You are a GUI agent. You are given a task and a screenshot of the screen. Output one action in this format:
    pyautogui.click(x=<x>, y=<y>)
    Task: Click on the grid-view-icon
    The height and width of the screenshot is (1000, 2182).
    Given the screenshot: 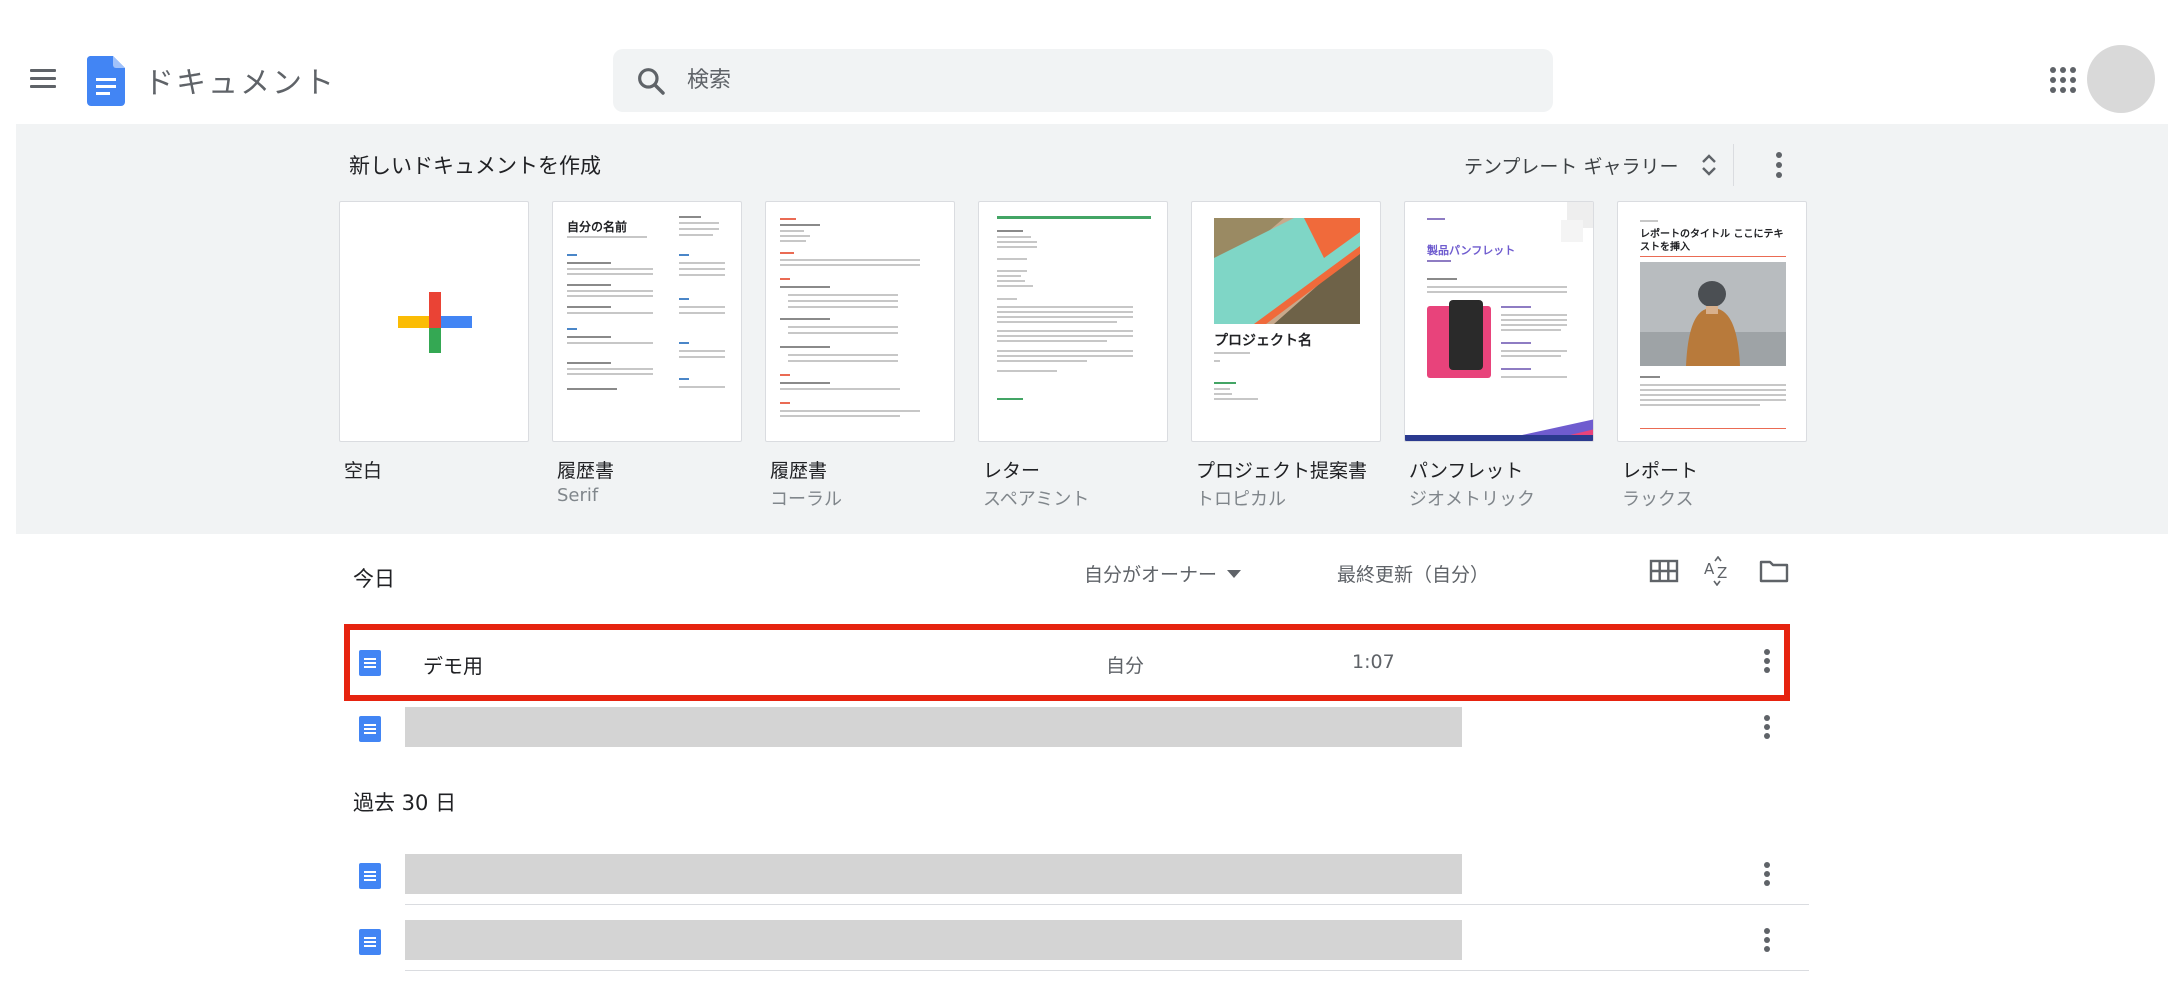 What is the action you would take?
    pyautogui.click(x=1664, y=571)
    